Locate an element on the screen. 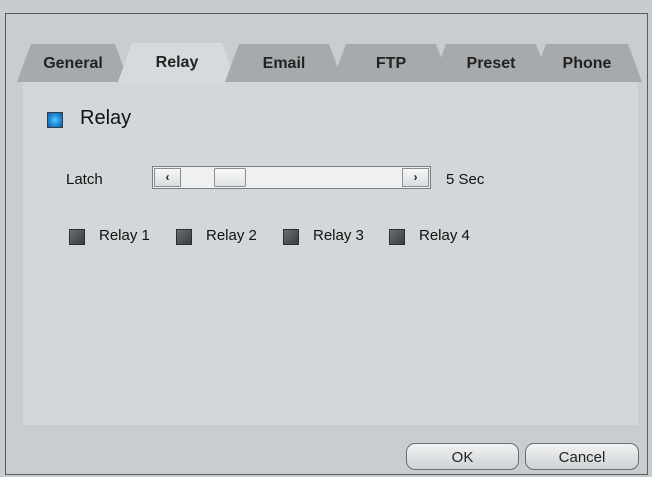 This screenshot has height=477, width=652. latch-label: Latch is located at coordinates (84, 179).